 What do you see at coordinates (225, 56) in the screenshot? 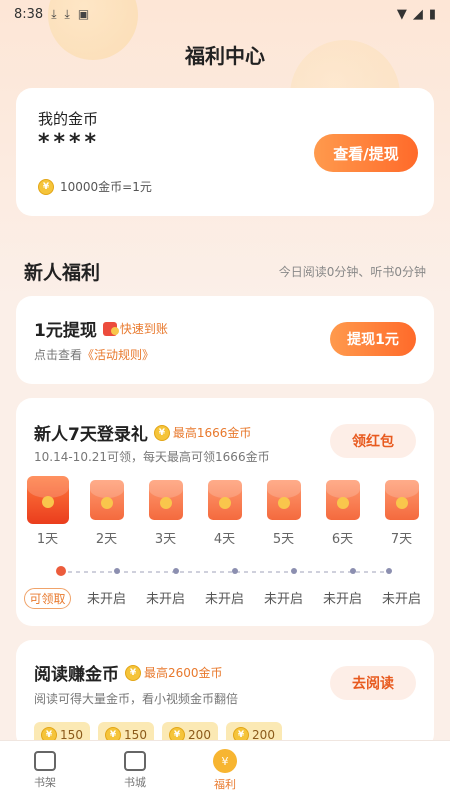
I see `page-title: 福利中心` at bounding box center [225, 56].